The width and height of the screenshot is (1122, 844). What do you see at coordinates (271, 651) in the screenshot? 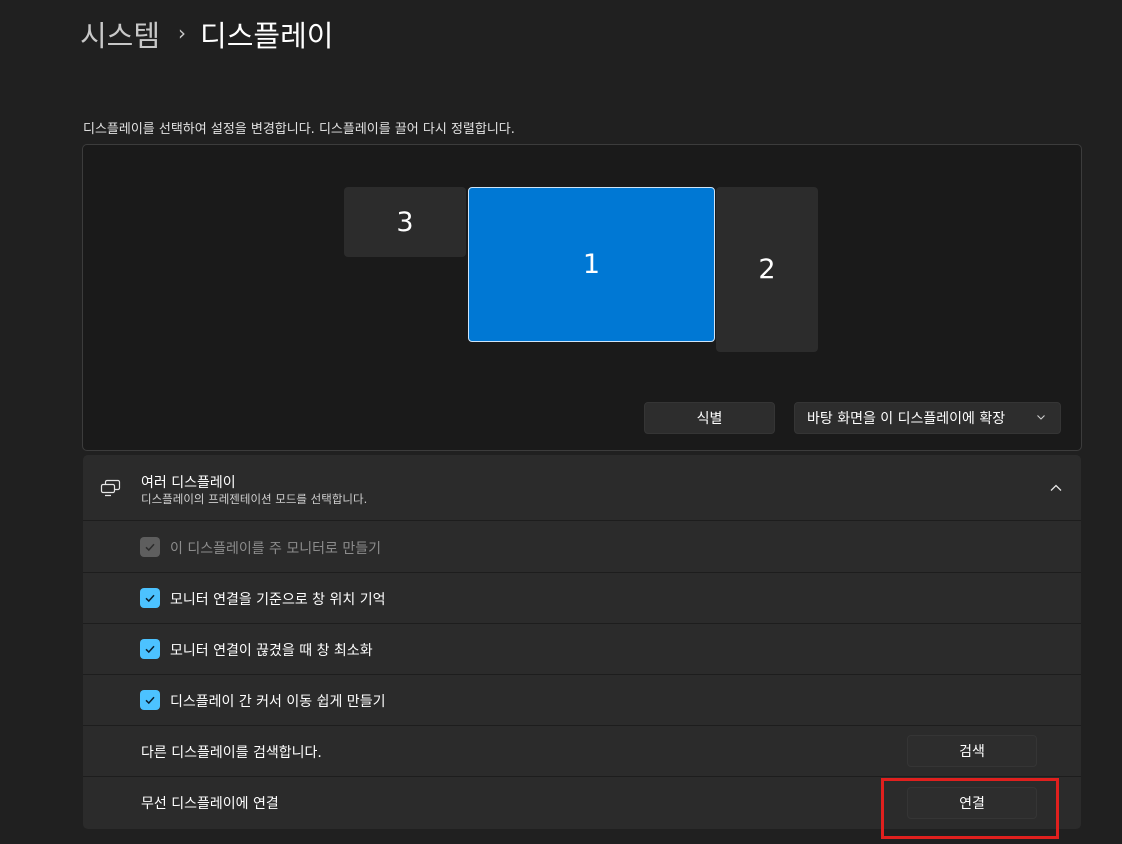
I see `minimize-windows-label: 모니터 연결이 끊겼을 때 창 최소화` at bounding box center [271, 651].